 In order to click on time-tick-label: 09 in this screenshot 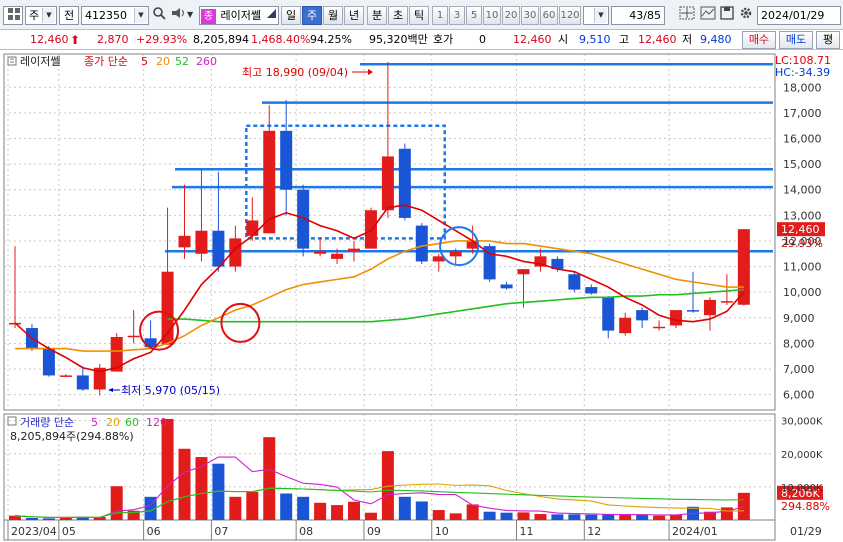, I will do `click(374, 531)`.